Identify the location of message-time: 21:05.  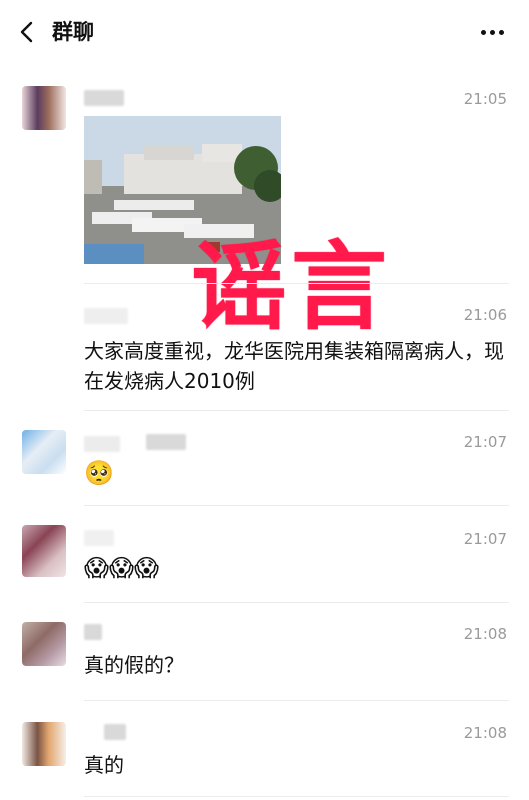
(485, 99).